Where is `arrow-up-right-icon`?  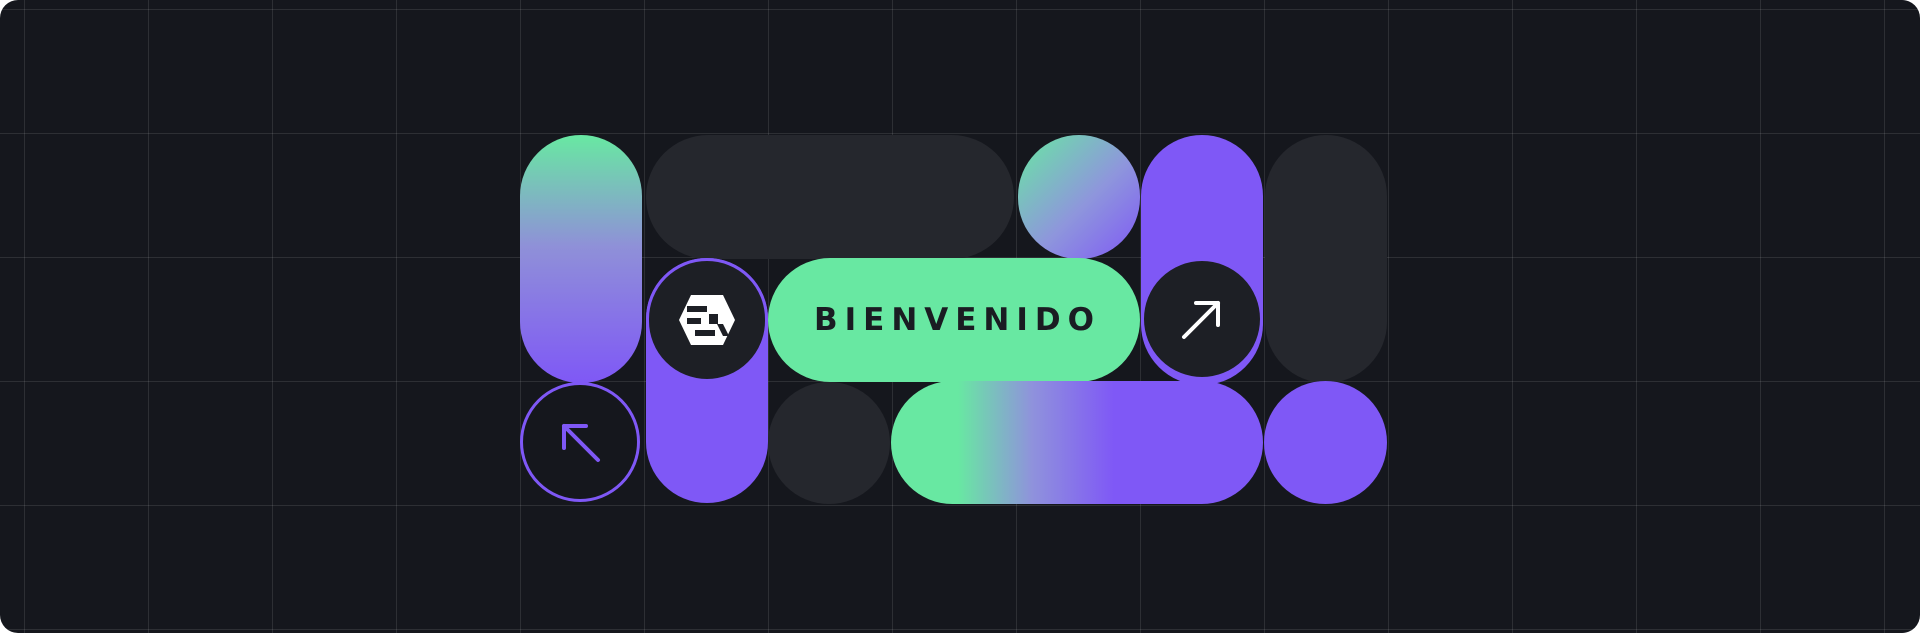
arrow-up-right-icon is located at coordinates (1201, 320).